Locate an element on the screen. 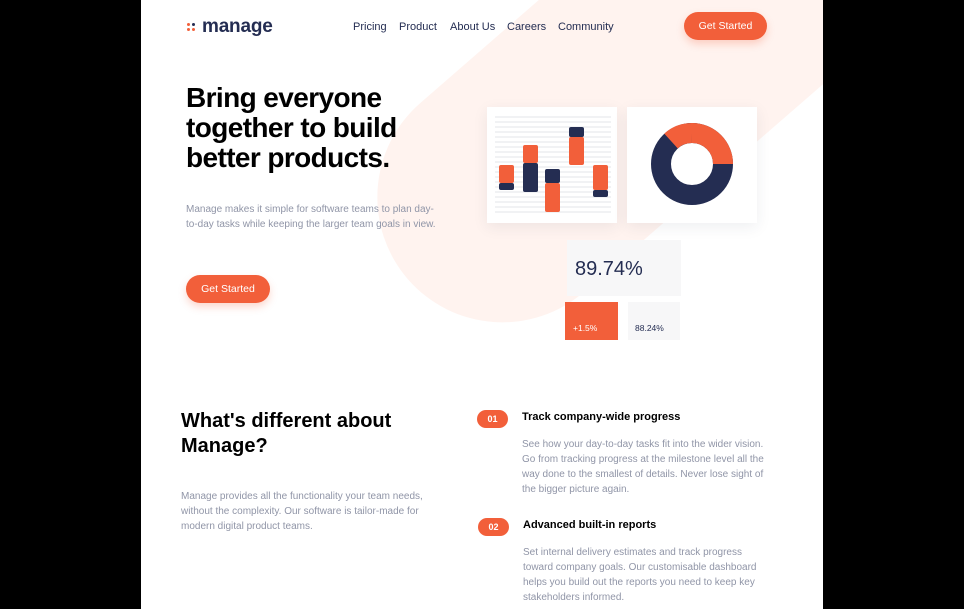  header-get-started-button: Get Started is located at coordinates (725, 26).